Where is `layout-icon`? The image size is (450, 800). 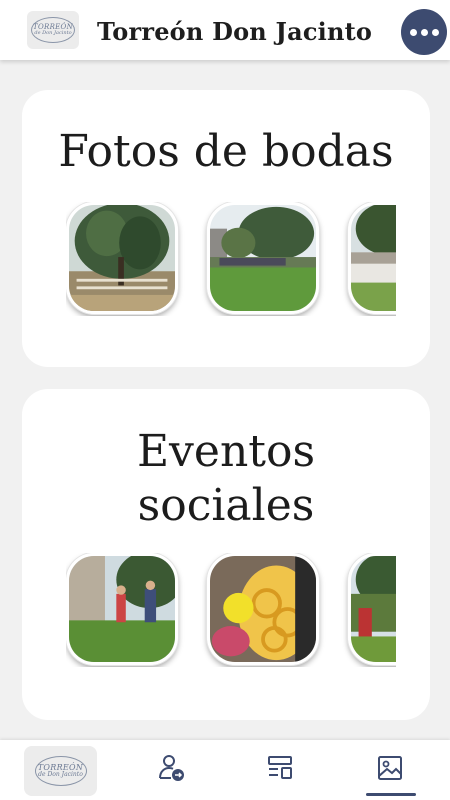 layout-icon is located at coordinates (280, 767).